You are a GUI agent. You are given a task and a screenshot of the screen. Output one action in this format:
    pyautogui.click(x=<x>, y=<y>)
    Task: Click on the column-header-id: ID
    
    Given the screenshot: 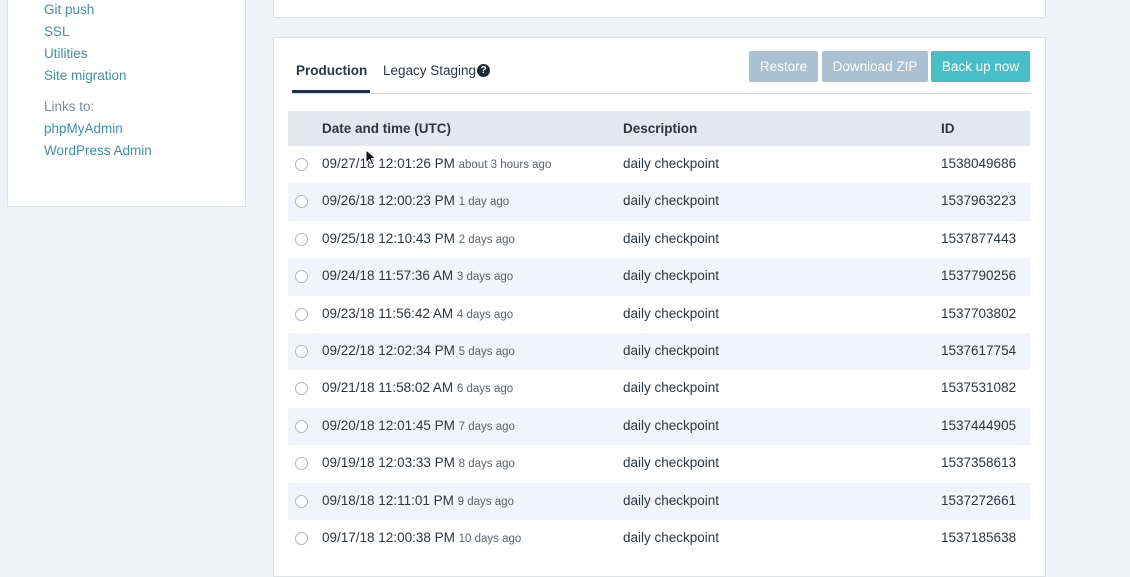 What is the action you would take?
    pyautogui.click(x=948, y=128)
    